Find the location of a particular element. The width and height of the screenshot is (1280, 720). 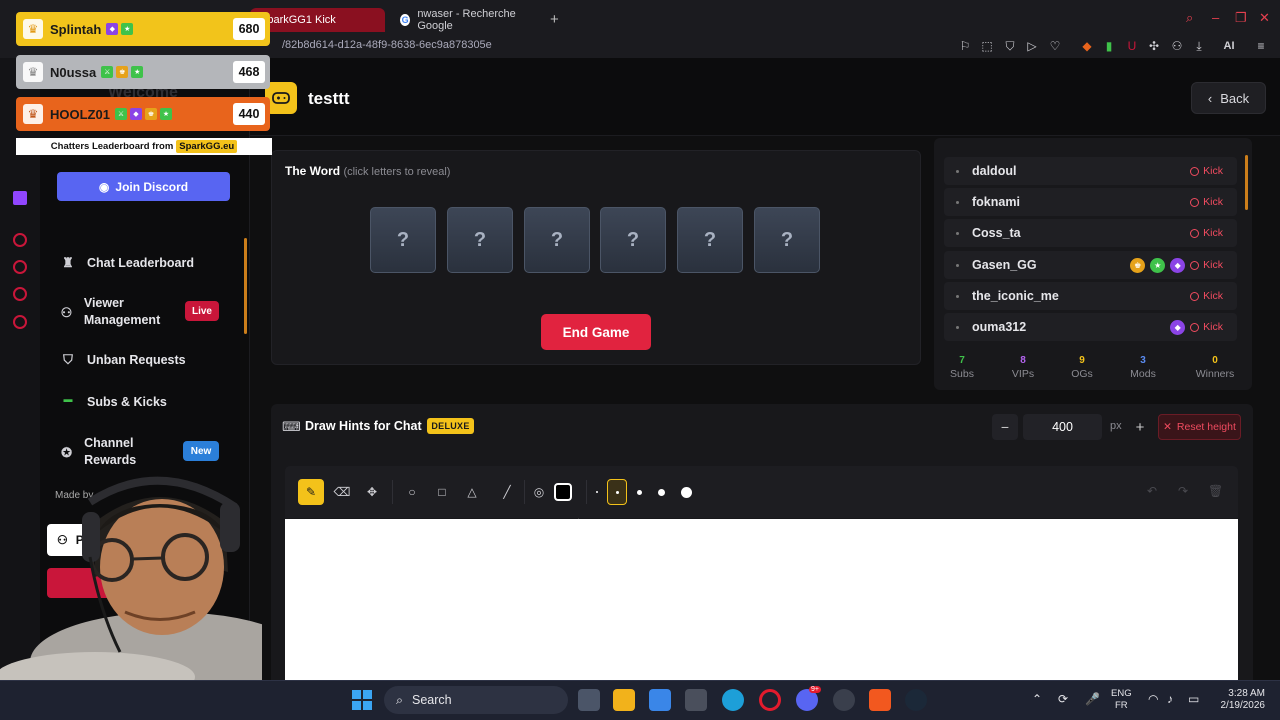

leaderboard-points: 440 is located at coordinates (249, 114).